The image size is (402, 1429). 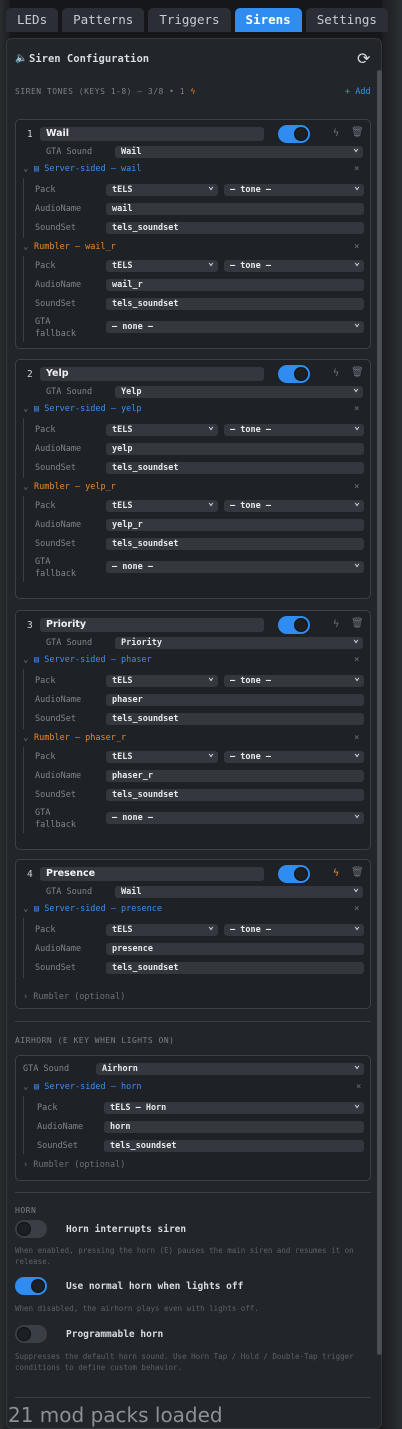 I want to click on airhorn-gta-sound-select: Airhorn, so click(x=230, y=1067).